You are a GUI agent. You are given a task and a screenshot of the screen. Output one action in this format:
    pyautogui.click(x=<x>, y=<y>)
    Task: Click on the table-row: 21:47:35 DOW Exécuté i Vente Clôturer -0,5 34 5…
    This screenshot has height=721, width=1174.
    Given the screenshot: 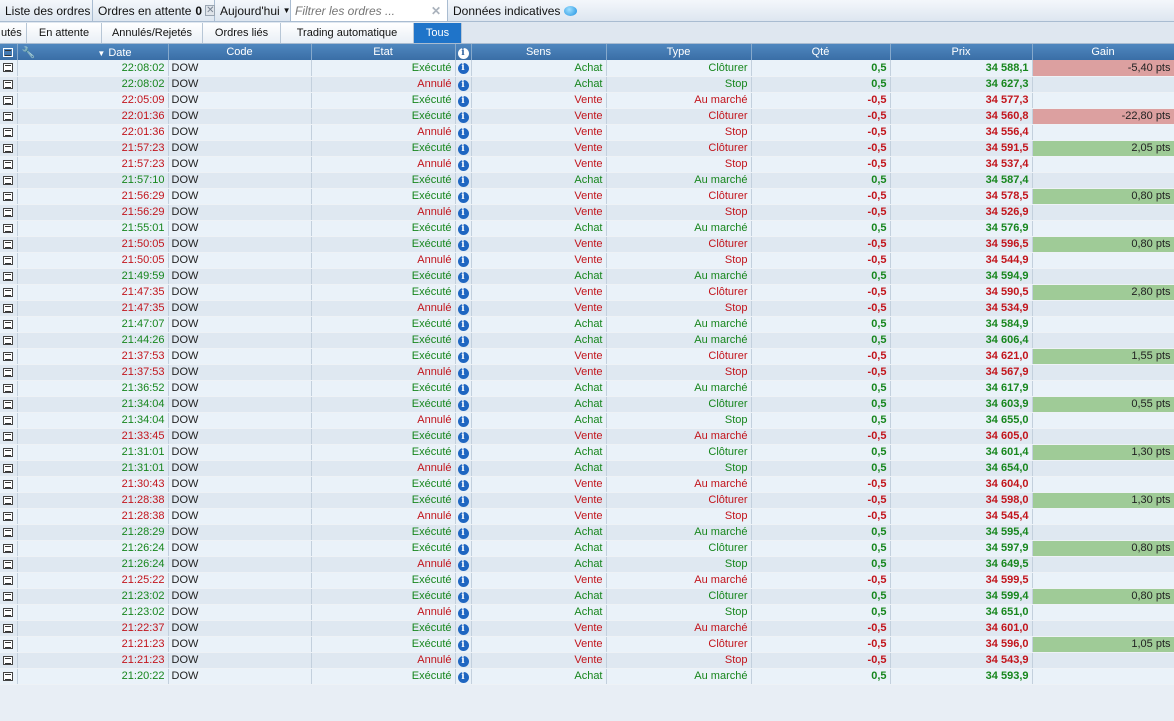 What is the action you would take?
    pyautogui.click(x=587, y=292)
    